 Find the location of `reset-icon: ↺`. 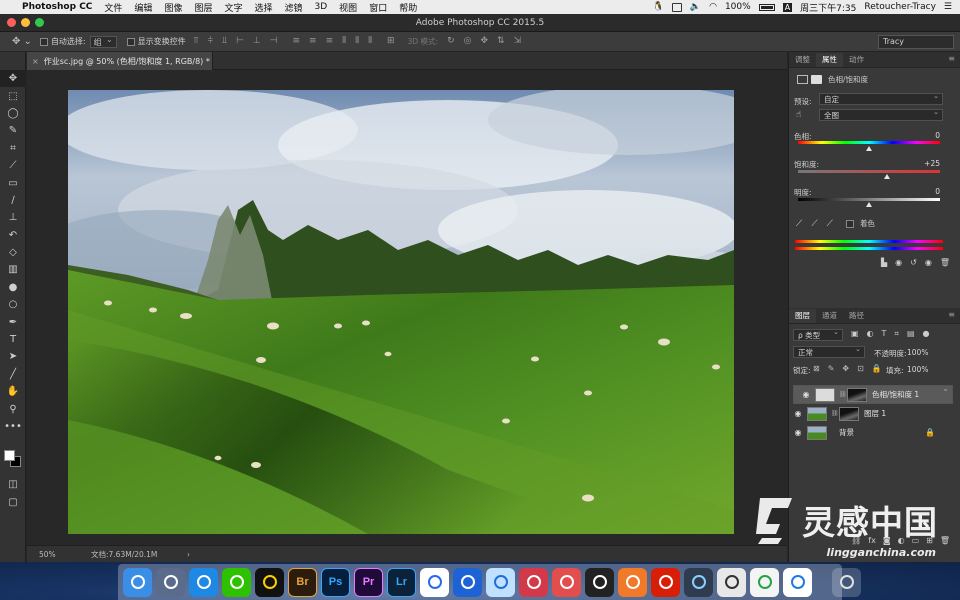

reset-icon: ↺ is located at coordinates (913, 262).